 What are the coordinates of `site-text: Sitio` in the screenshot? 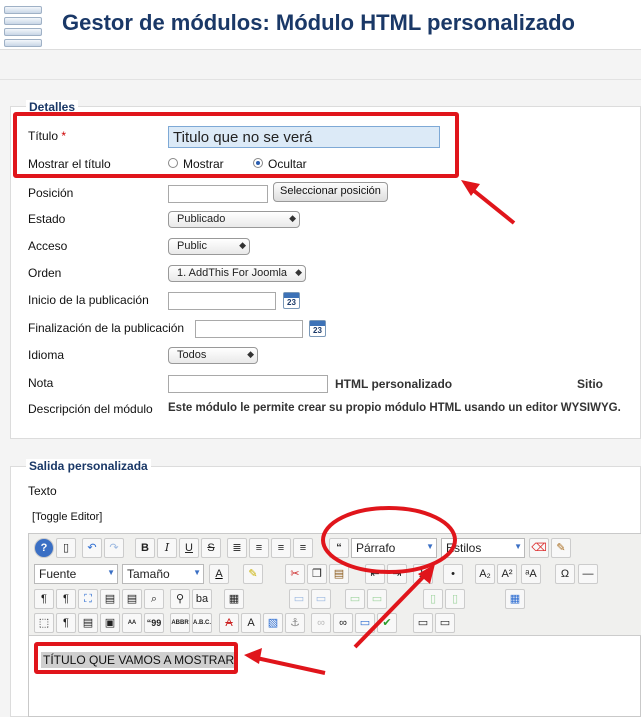 It's located at (590, 384).